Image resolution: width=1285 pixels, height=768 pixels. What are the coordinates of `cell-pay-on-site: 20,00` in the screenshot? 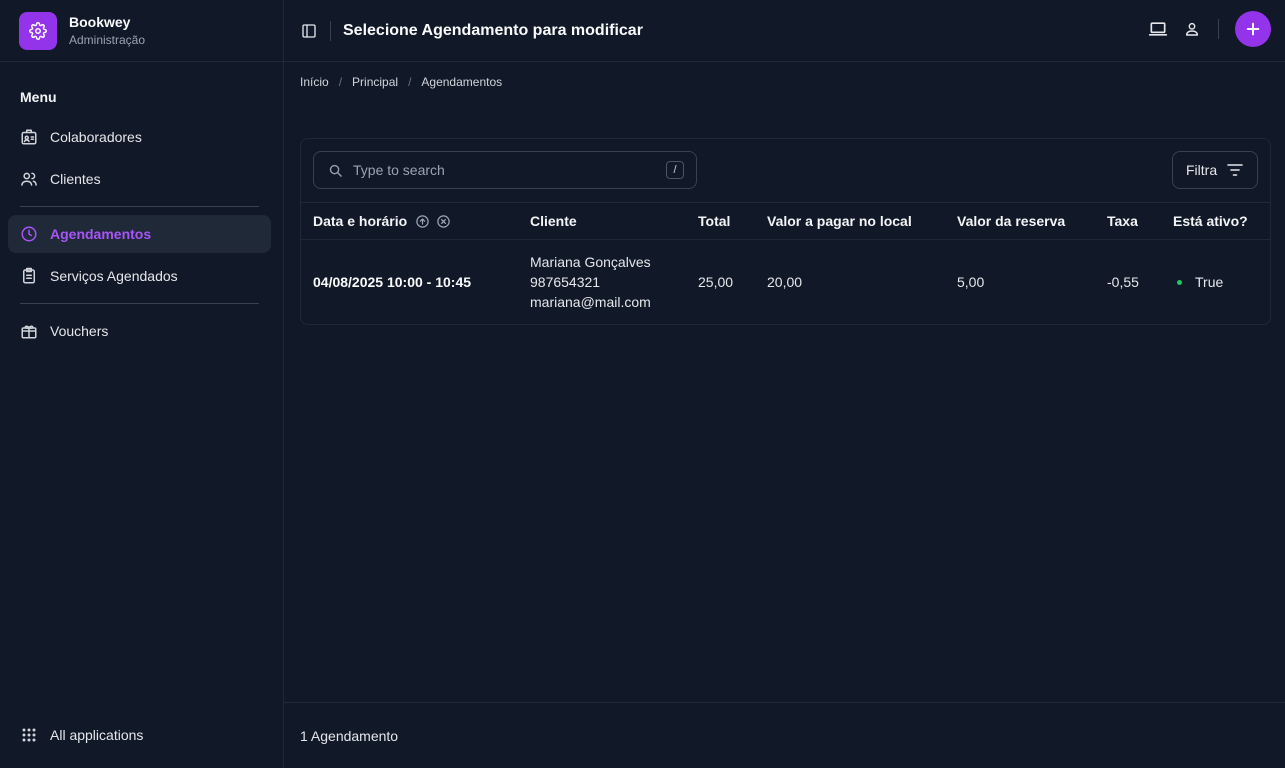 It's located at (785, 282).